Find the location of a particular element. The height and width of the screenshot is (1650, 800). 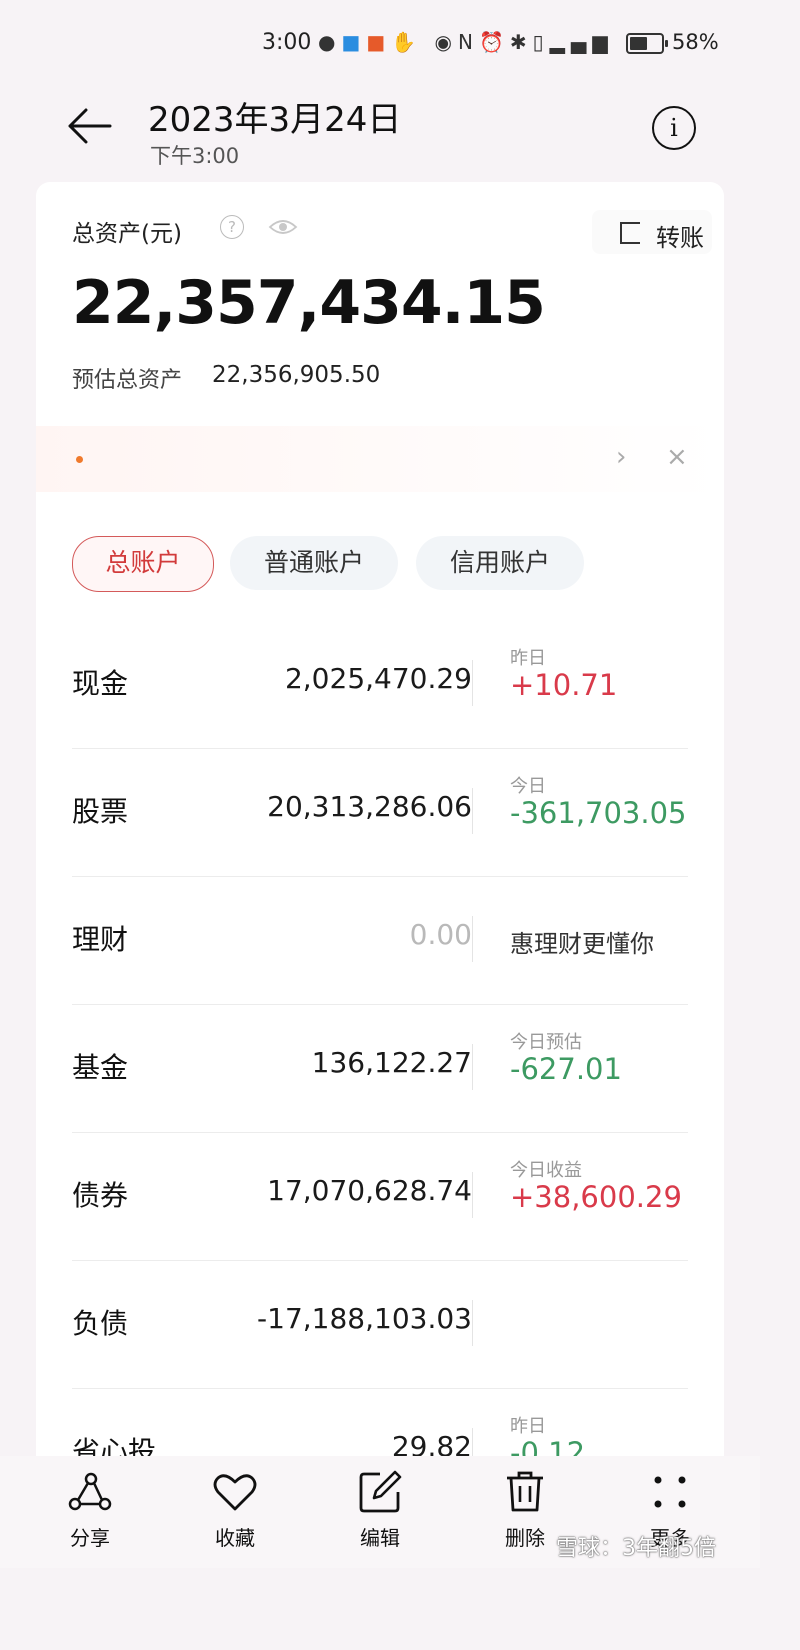

delete-button: 删除 is located at coordinates (525, 1509).